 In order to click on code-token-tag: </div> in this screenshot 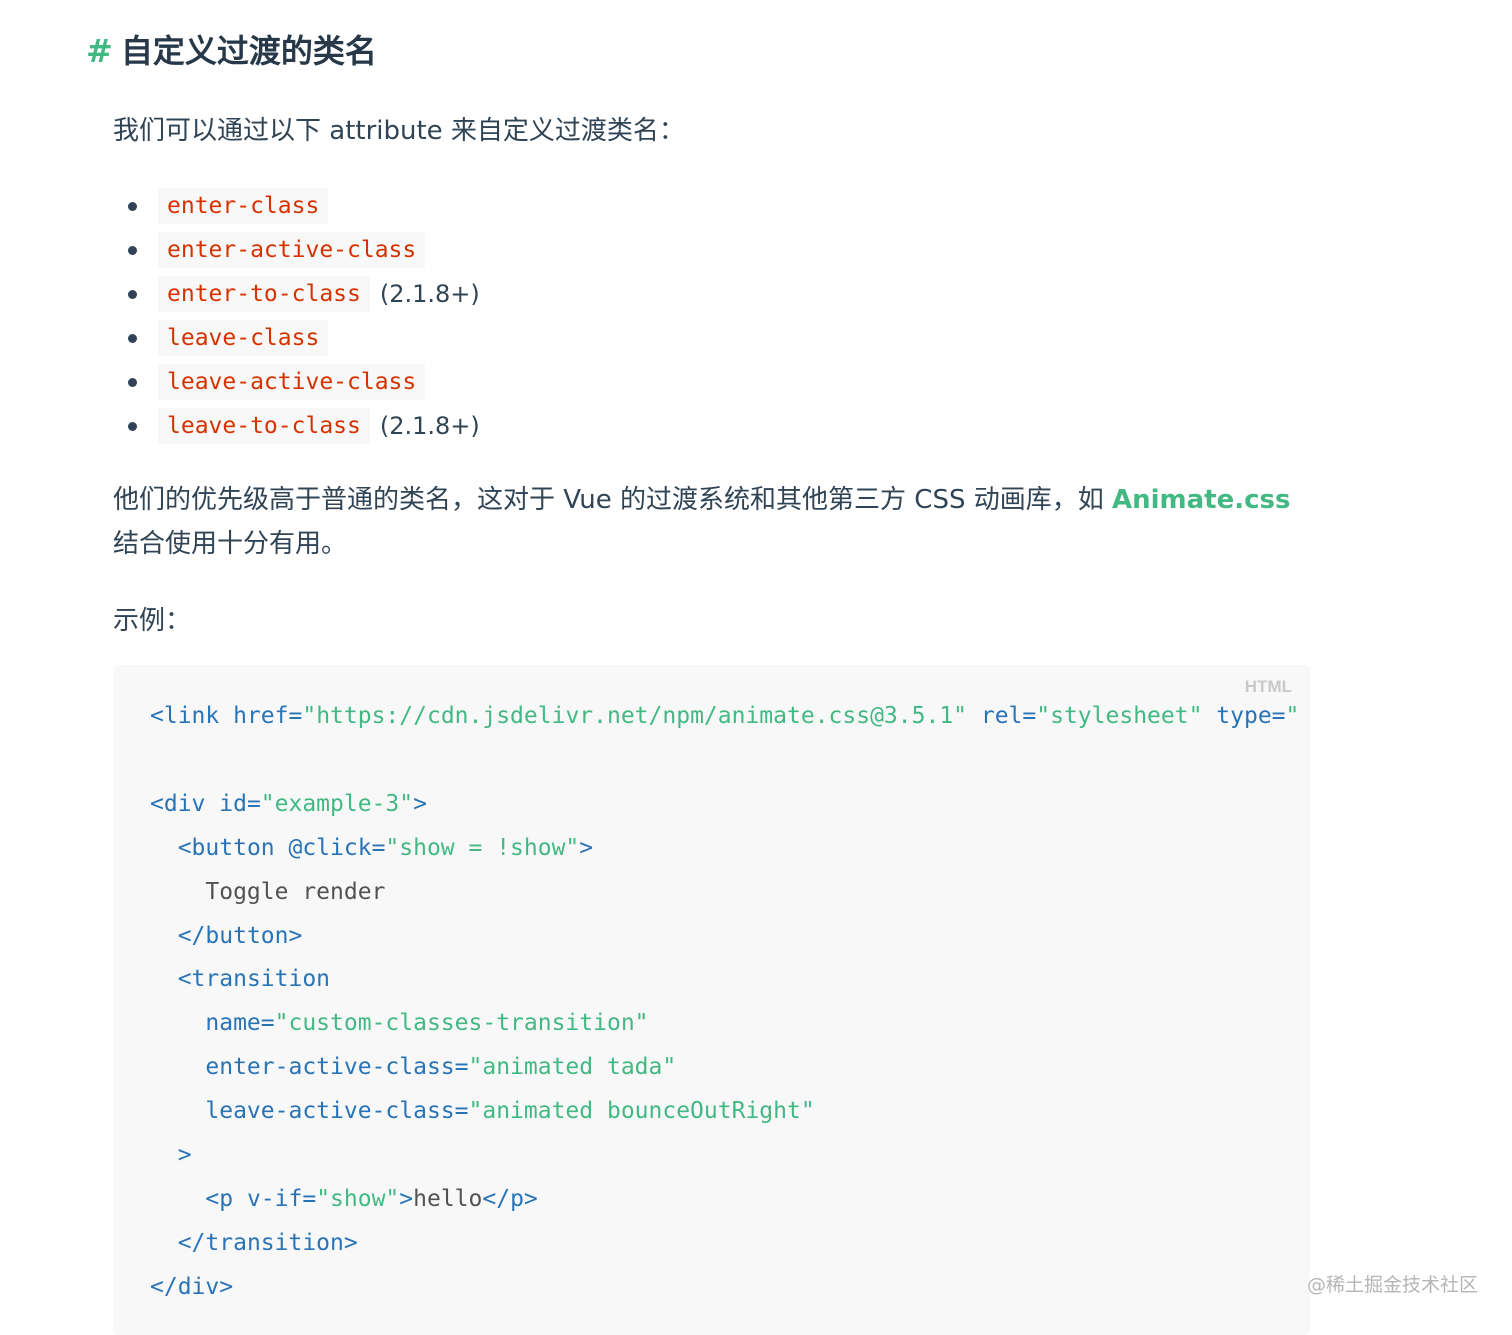, I will do `click(192, 1286)`.